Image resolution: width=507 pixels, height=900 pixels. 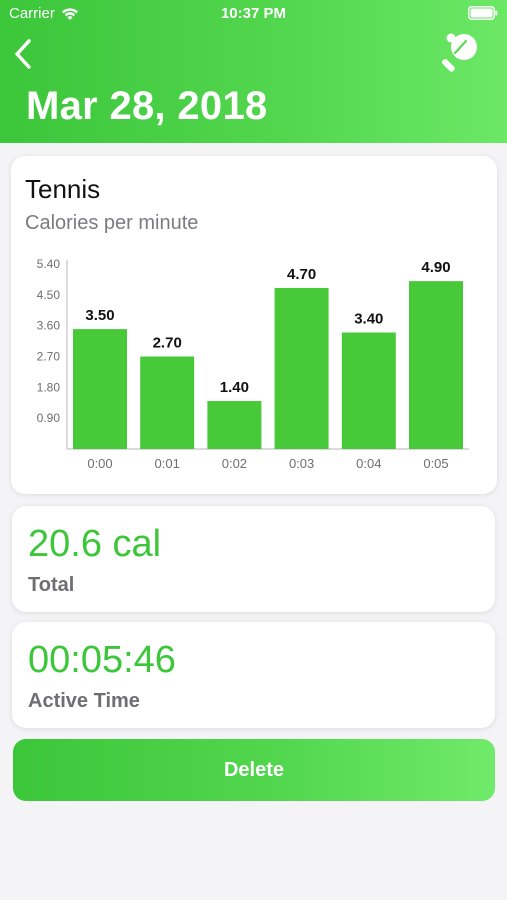 I want to click on x-tick-label: 0:00, so click(x=99, y=463).